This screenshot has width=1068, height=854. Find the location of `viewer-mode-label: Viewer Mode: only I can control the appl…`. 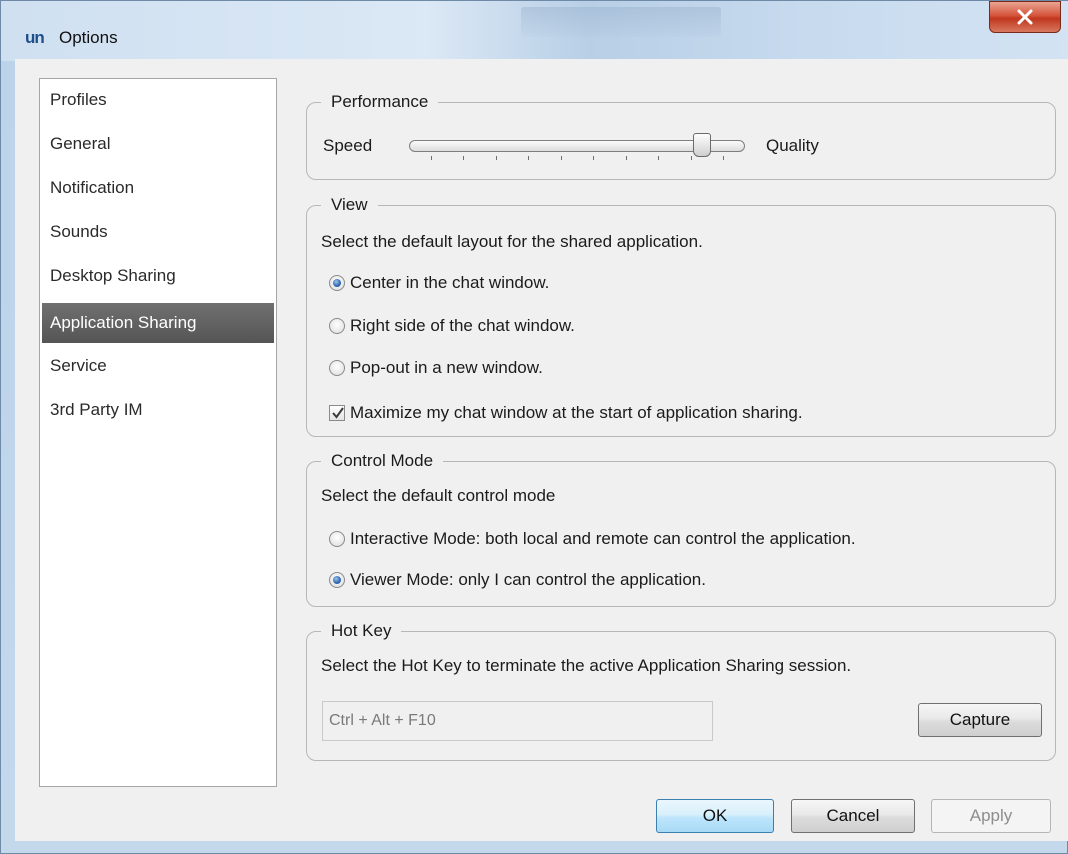

viewer-mode-label: Viewer Mode: only I can control the appl… is located at coordinates (528, 580).